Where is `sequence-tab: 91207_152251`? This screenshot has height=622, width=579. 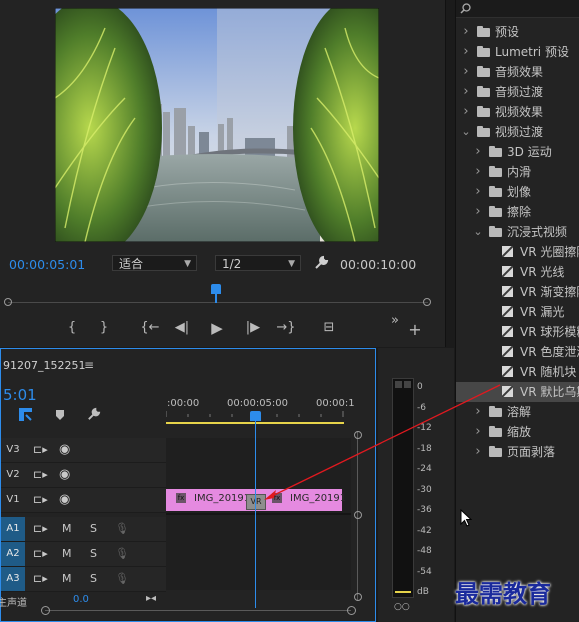
sequence-tab: 91207_152251 is located at coordinates (44, 365).